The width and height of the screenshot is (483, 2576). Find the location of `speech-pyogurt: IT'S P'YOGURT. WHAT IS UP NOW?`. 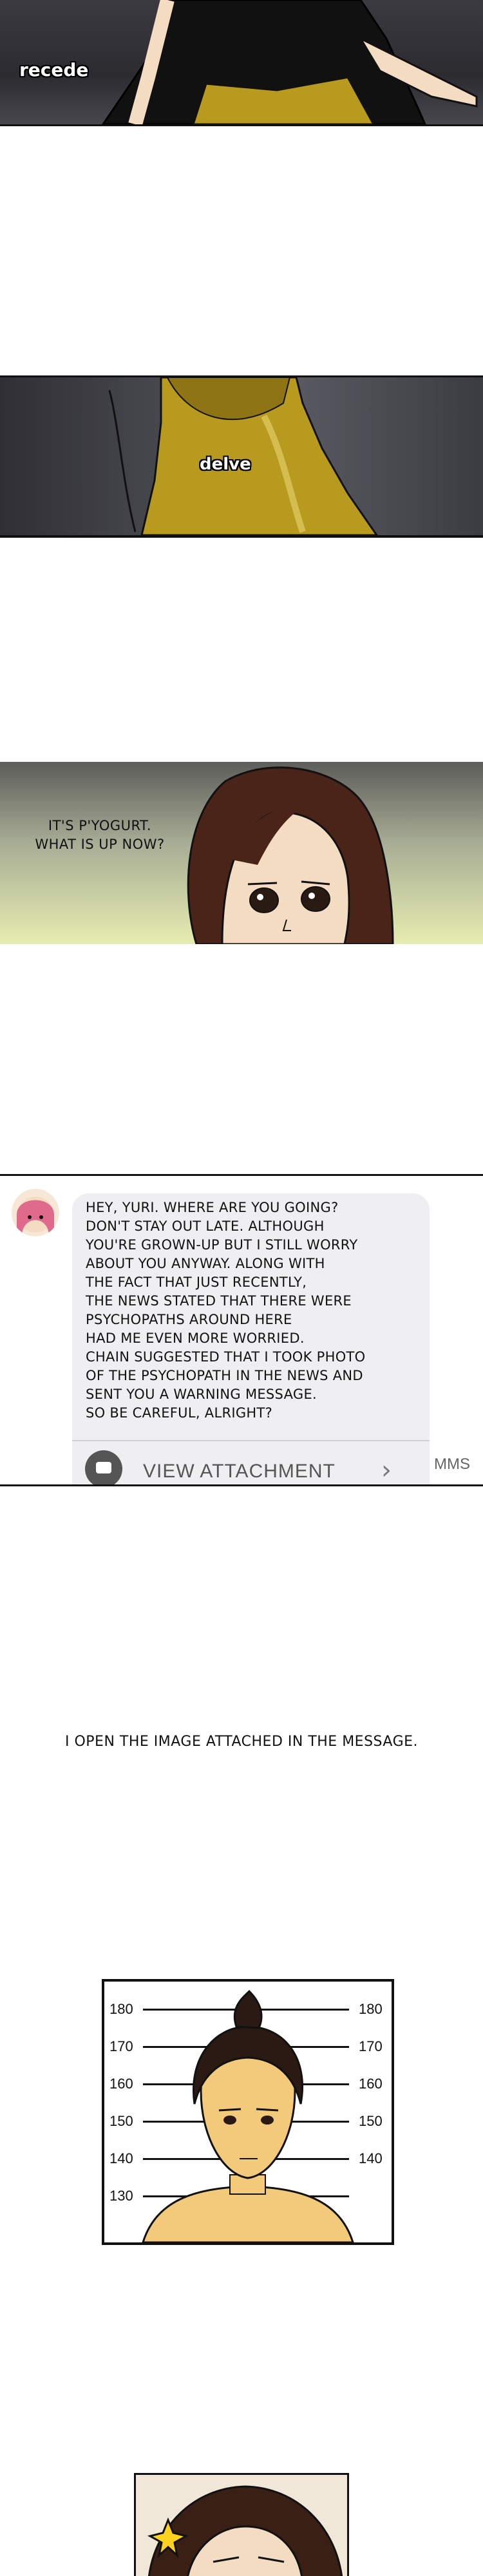

speech-pyogurt: IT'S P'YOGURT. WHAT IS UP NOW? is located at coordinates (100, 836).